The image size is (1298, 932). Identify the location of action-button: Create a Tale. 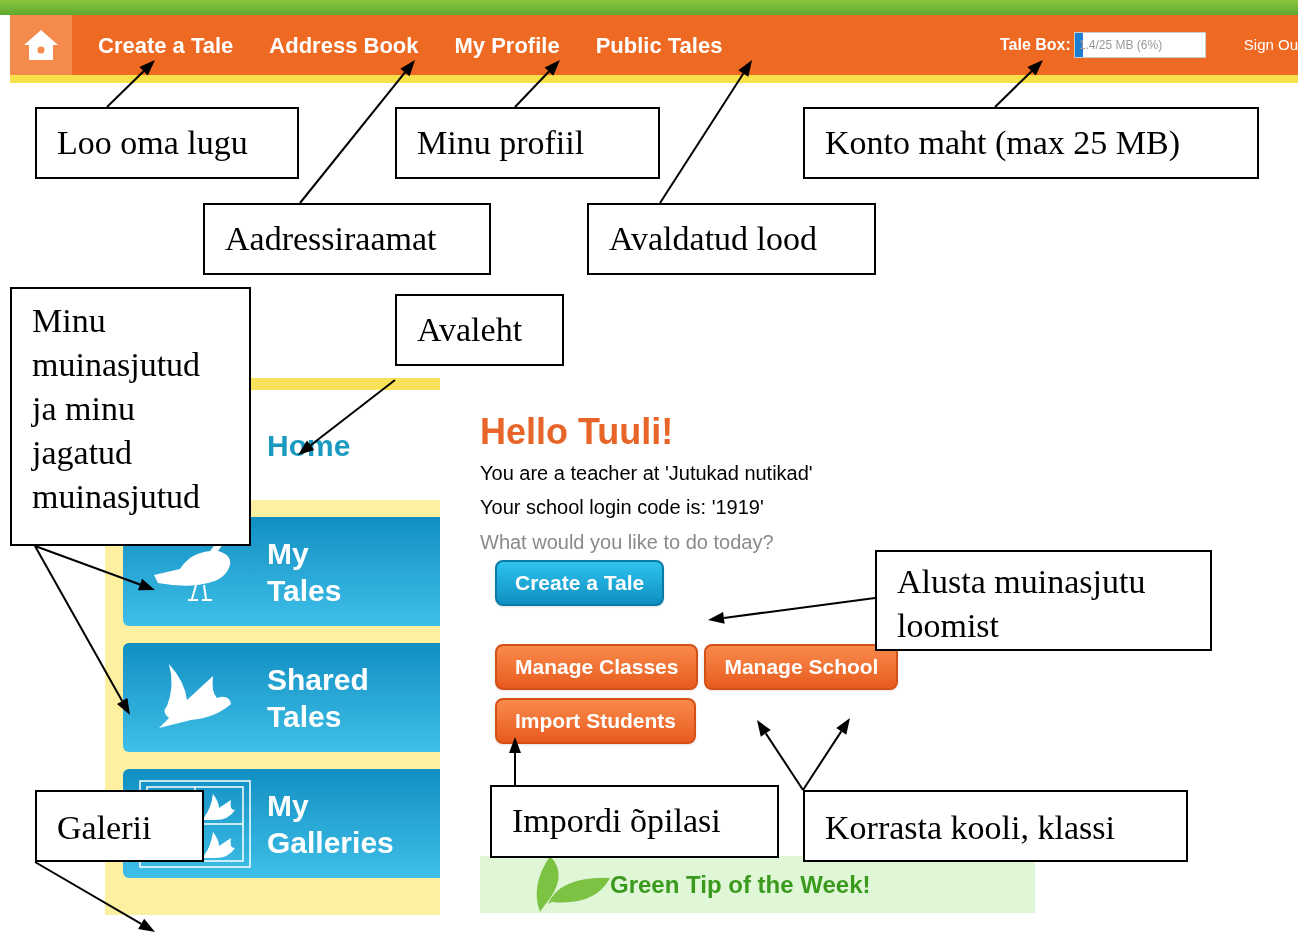
(580, 583).